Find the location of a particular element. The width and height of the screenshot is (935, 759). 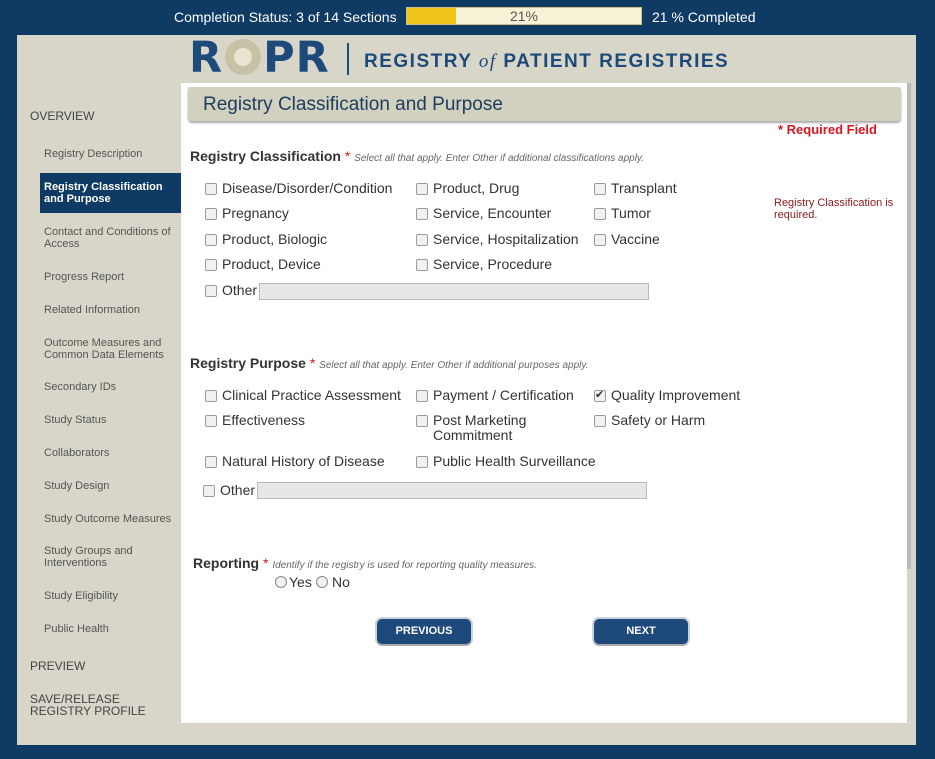

progress-bar-text: 21% is located at coordinates (524, 16).